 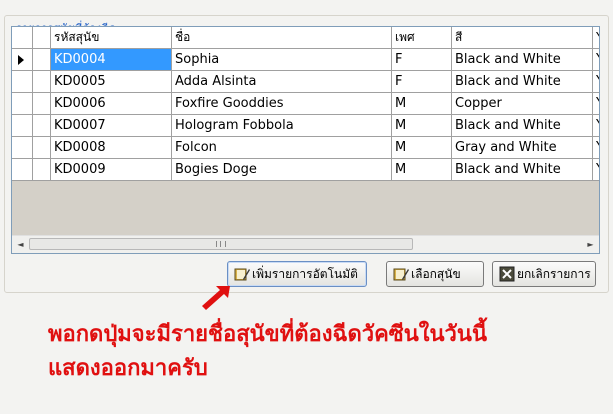 What do you see at coordinates (522, 104) in the screenshot?
I see `color-cell: Copper` at bounding box center [522, 104].